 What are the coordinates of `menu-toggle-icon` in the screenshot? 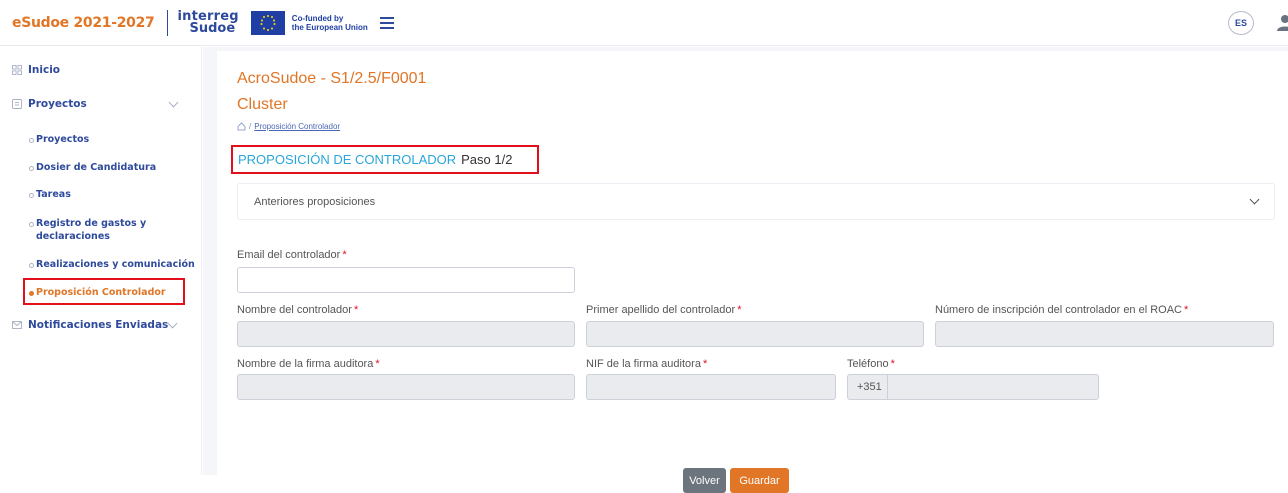 It's located at (386, 22).